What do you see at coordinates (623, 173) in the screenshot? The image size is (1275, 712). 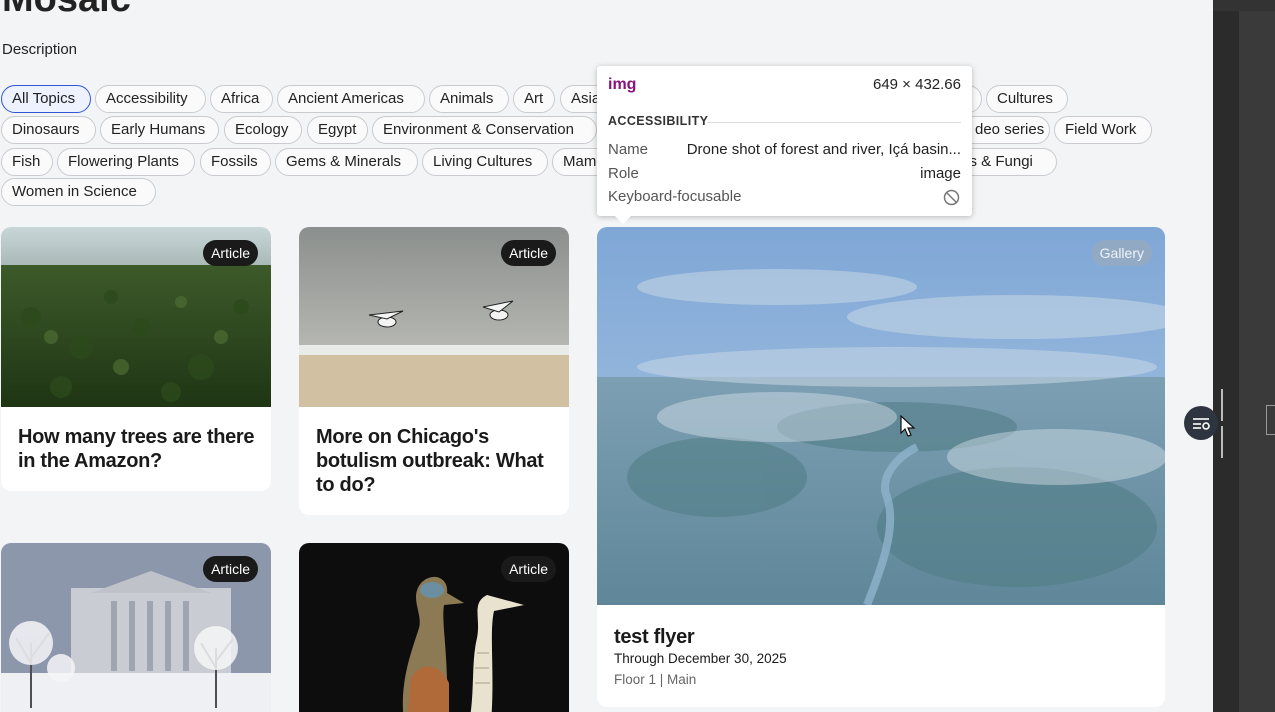 I see `role-label: Role` at bounding box center [623, 173].